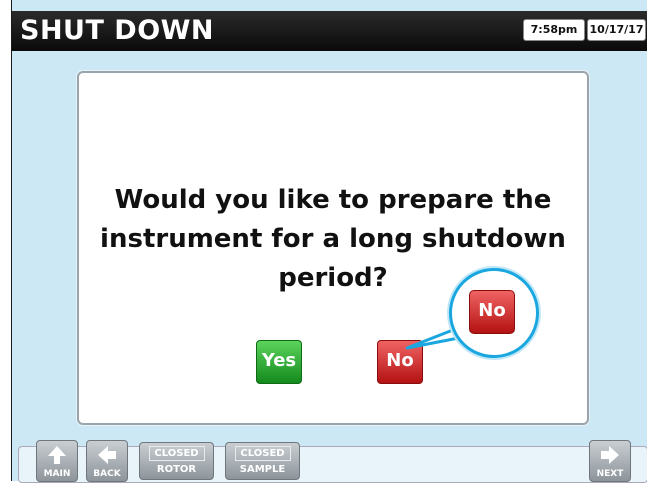 The width and height of the screenshot is (647, 483). Describe the element at coordinates (57, 474) in the screenshot. I see `main-label: MAIN` at that location.